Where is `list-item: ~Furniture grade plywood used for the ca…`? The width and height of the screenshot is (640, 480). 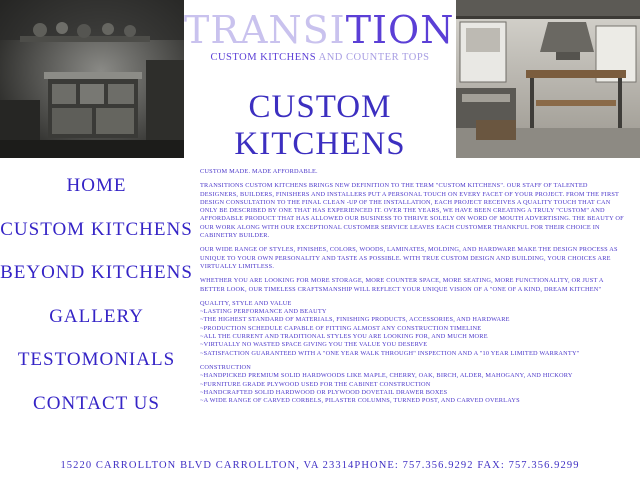
list-item: ~Furniture grade plywood used for the ca… is located at coordinates (315, 384).